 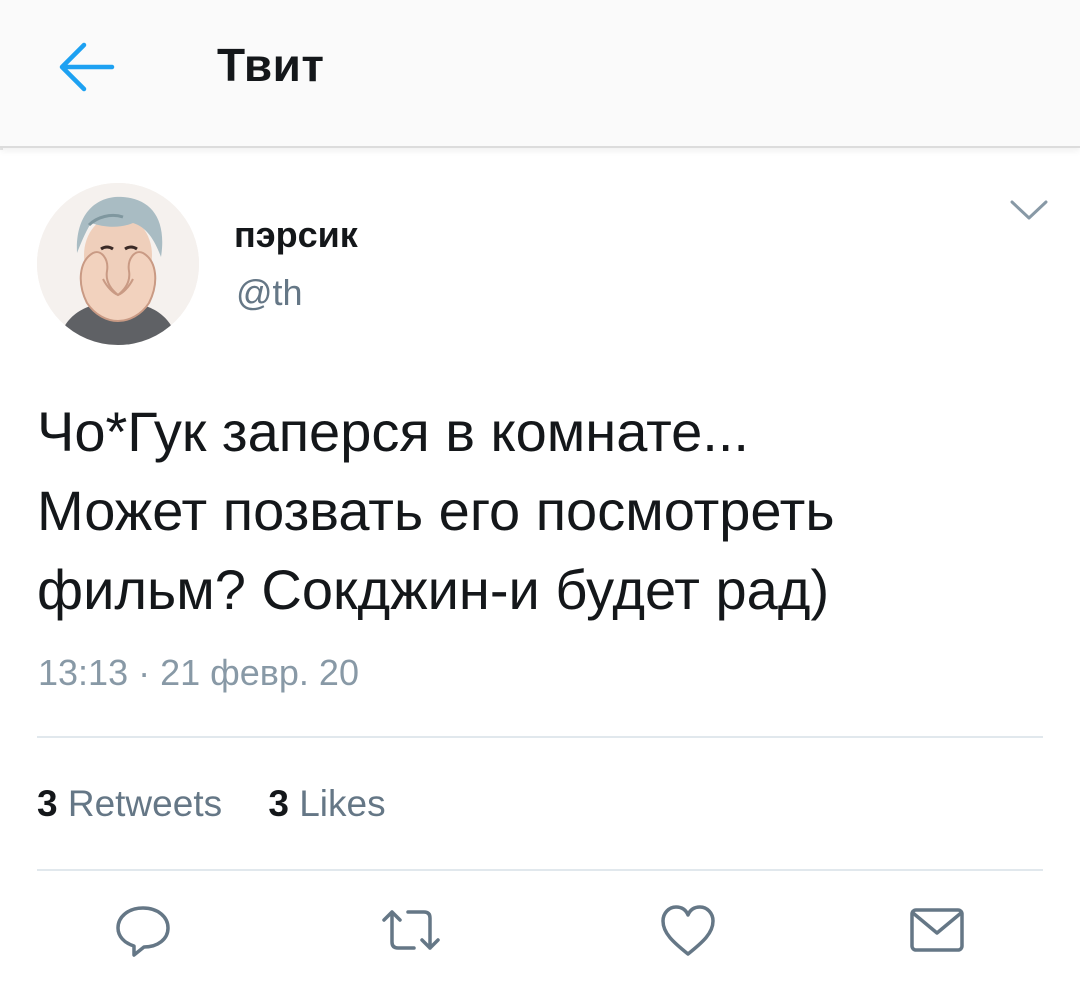 I want to click on reply-icon, so click(x=143, y=931).